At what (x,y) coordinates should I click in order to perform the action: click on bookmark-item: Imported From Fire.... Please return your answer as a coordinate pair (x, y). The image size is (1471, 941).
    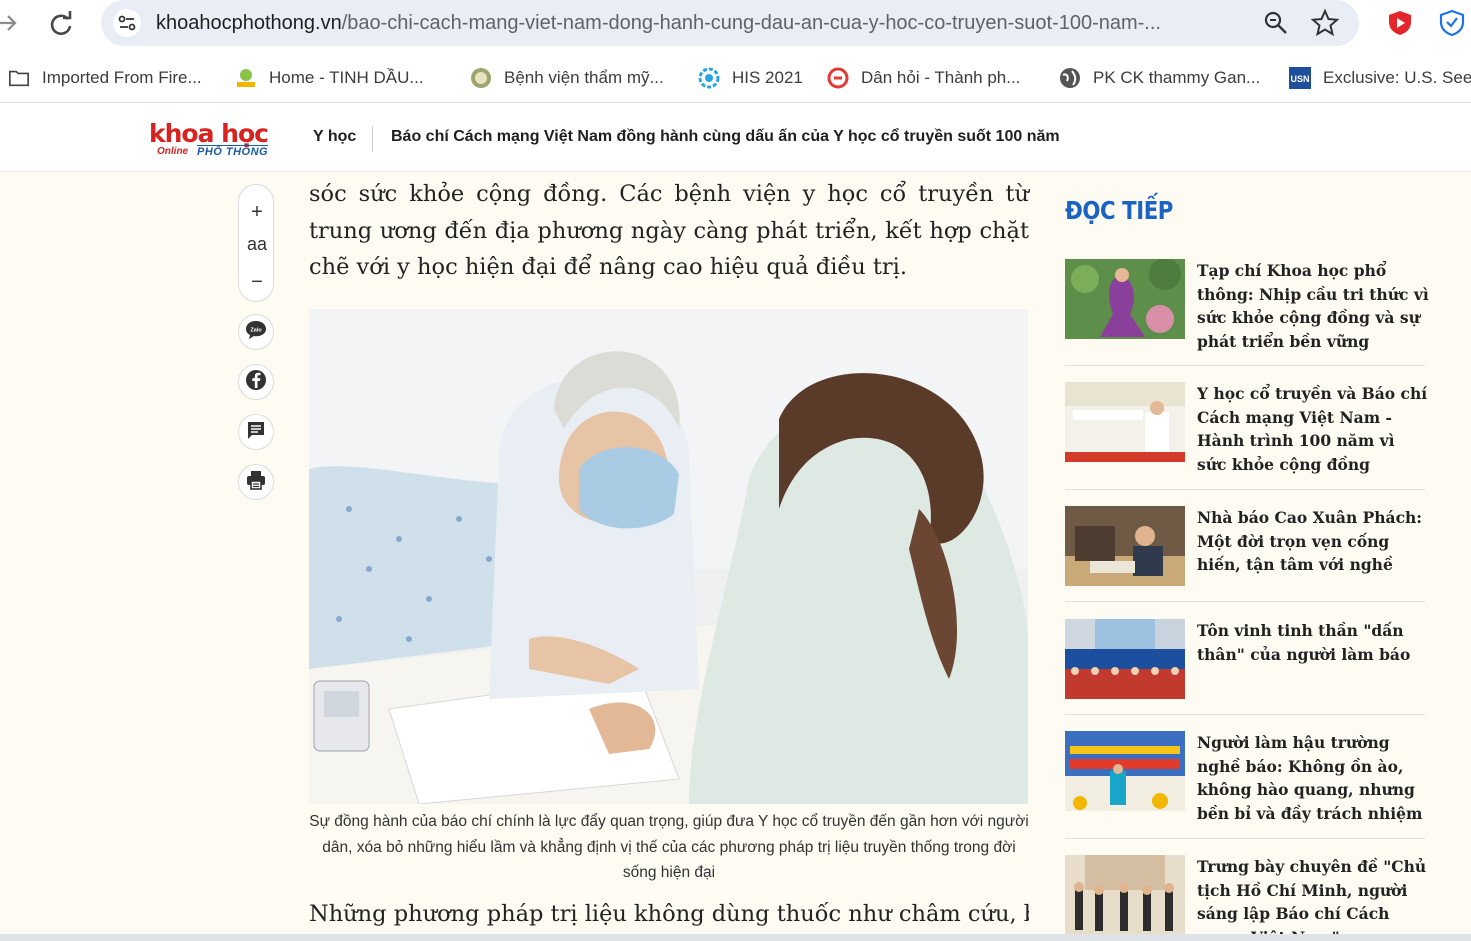
    Looking at the image, I should click on (105, 78).